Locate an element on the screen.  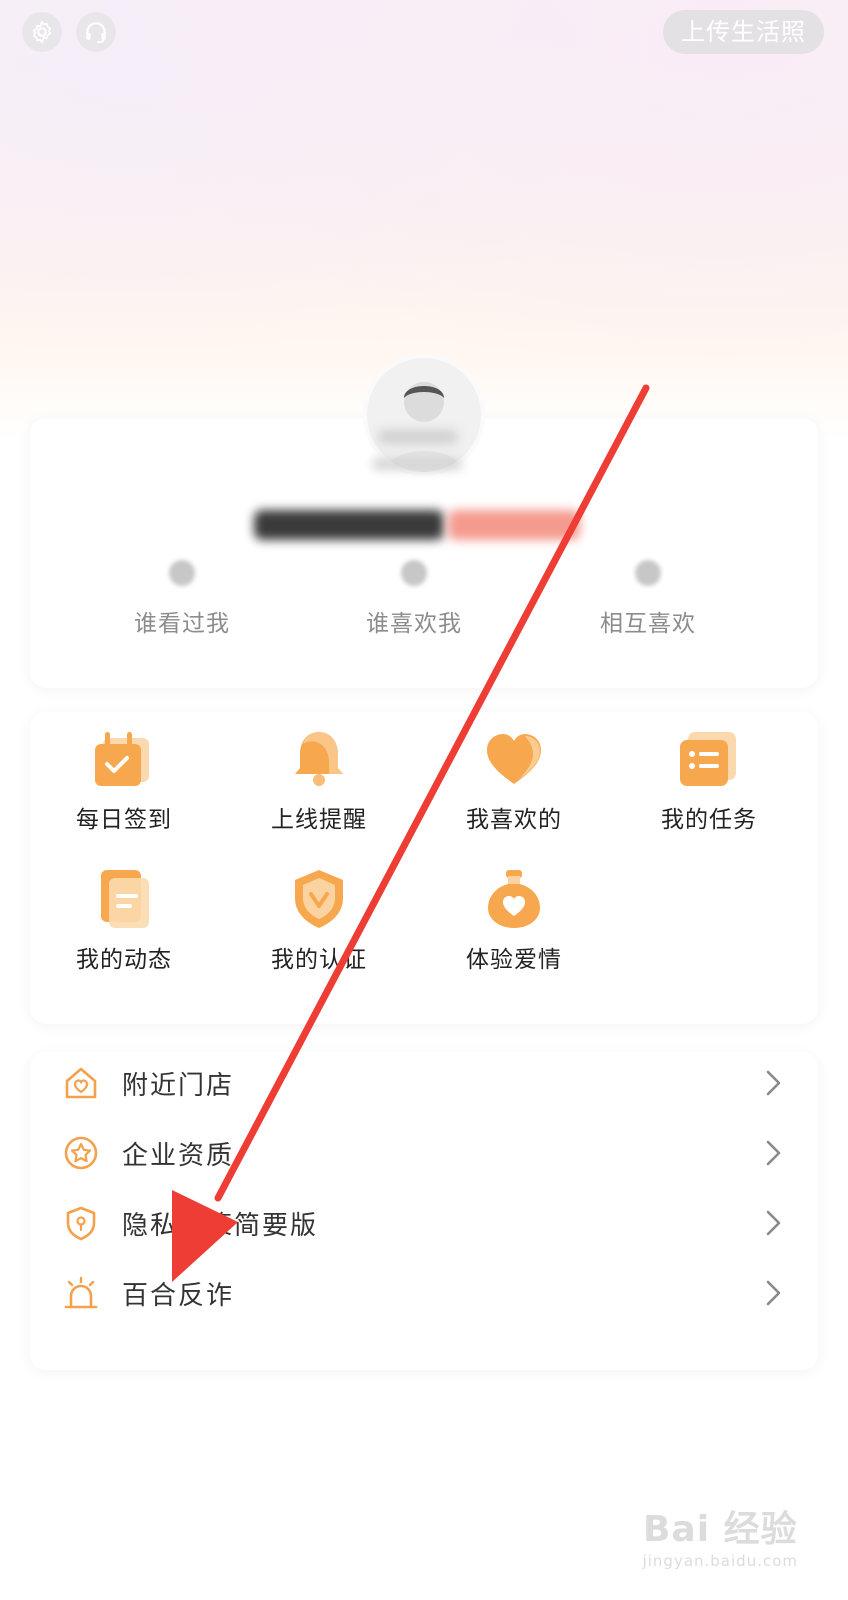
menu-item-privacy-policy: 隐私政策简要版 is located at coordinates (424, 1223).